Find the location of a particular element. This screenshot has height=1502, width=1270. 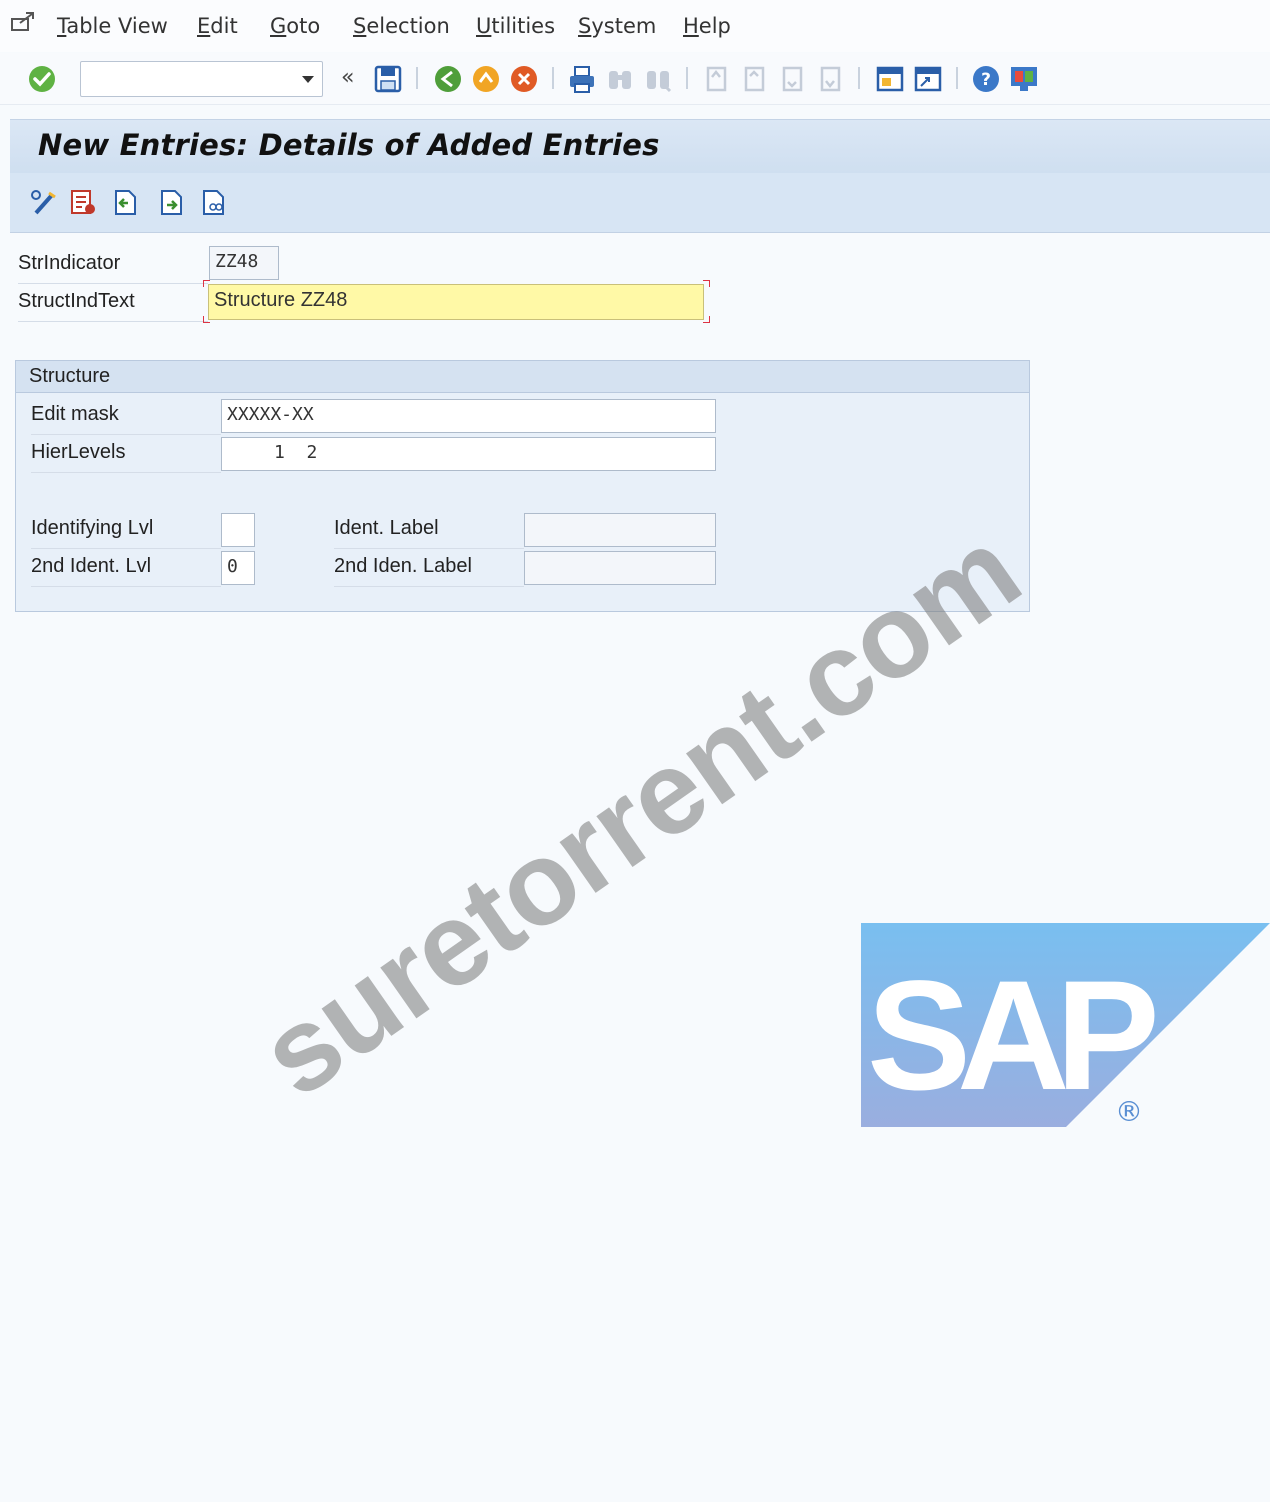

menu-table-view: Table View is located at coordinates (112, 26).